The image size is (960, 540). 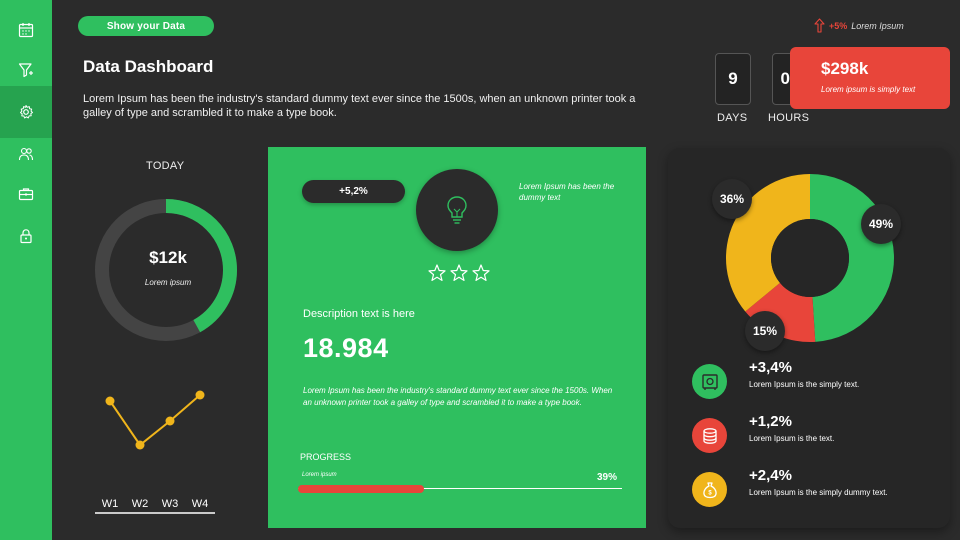 I want to click on filter-icon, so click(x=25, y=70).